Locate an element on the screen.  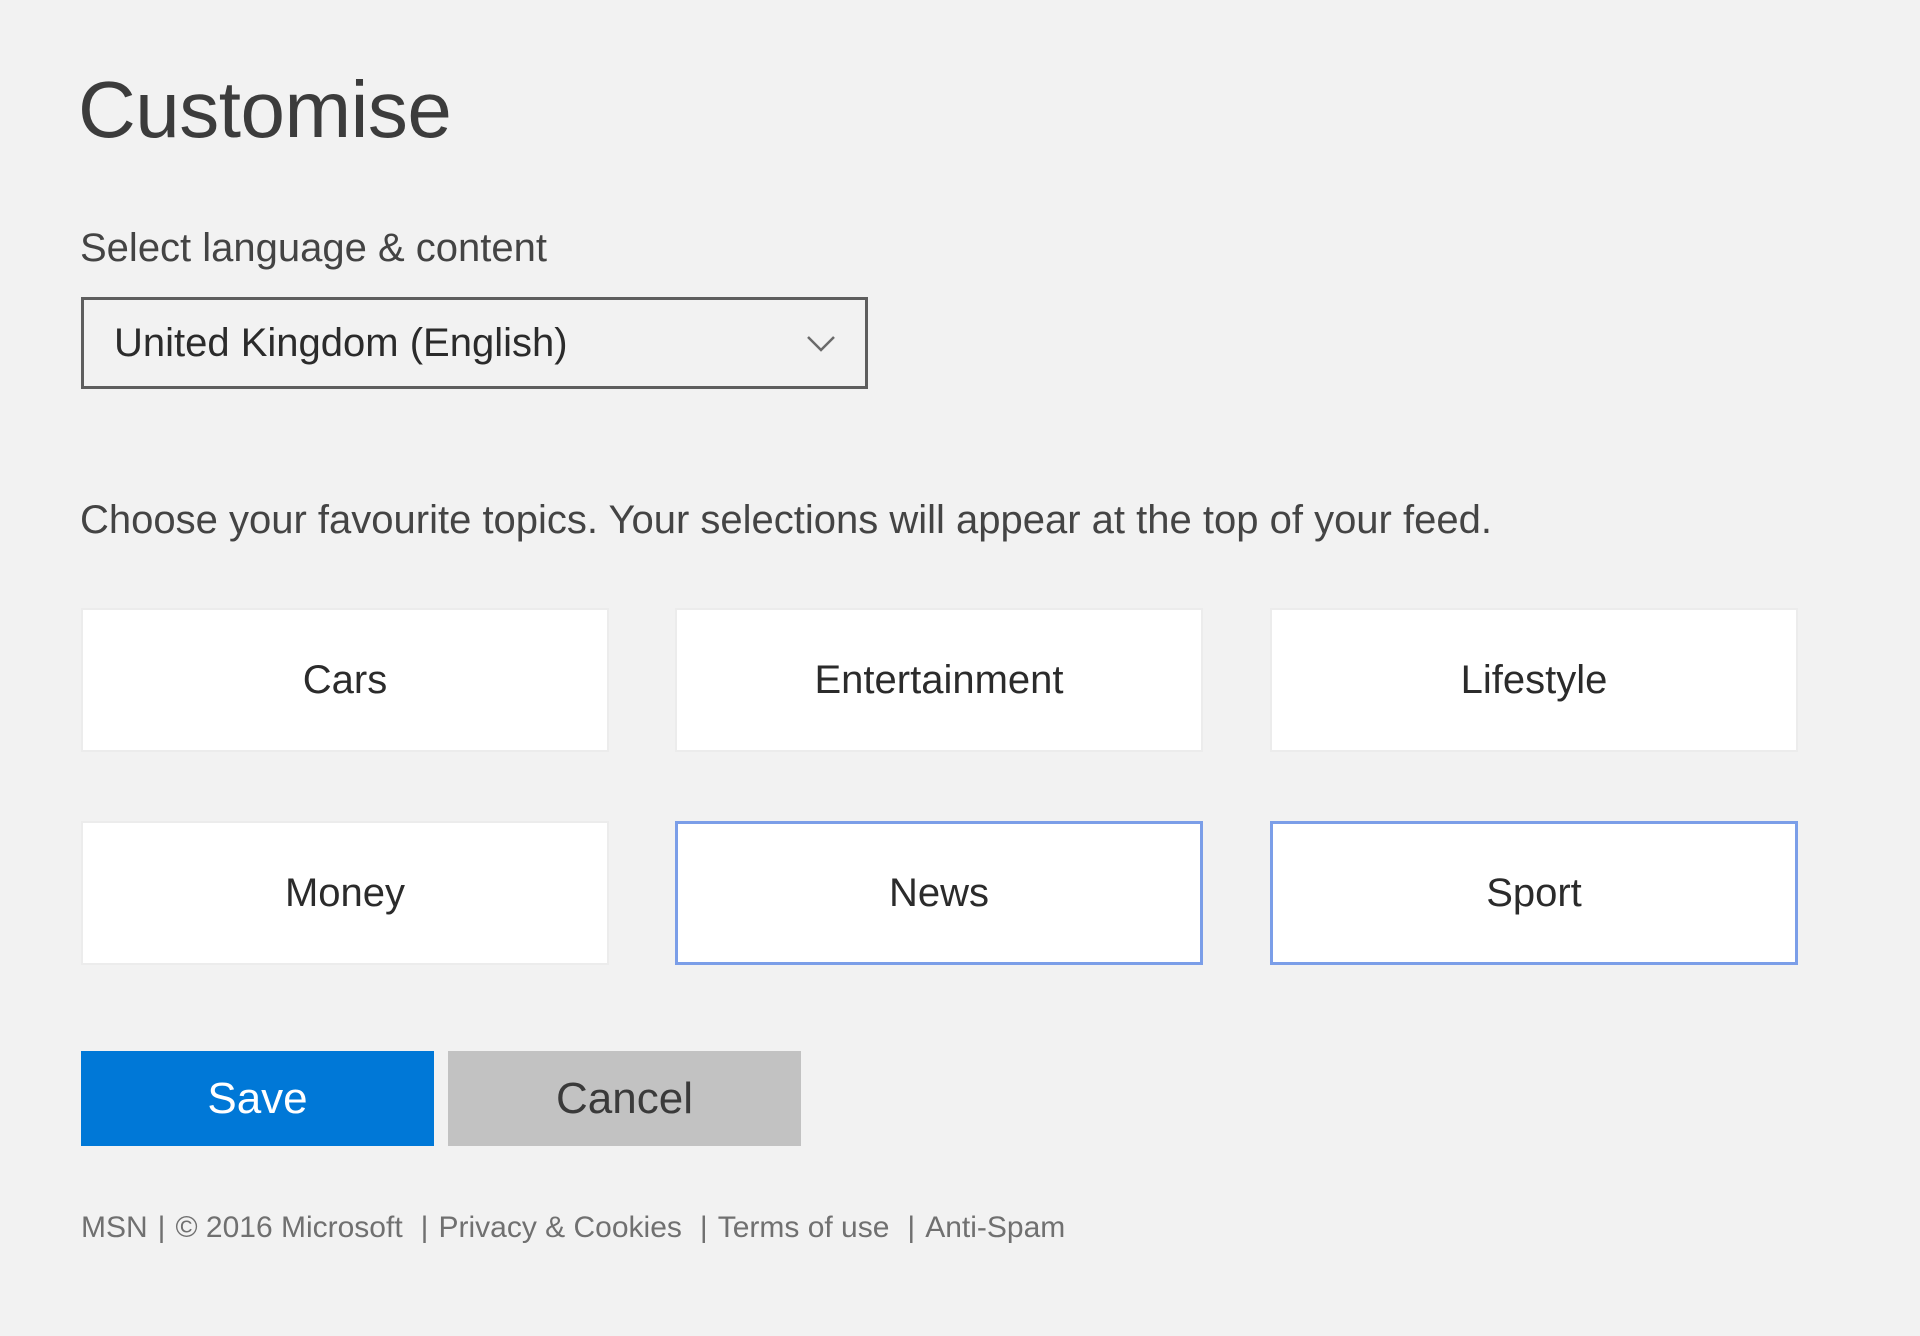
page-title: Customise is located at coordinates (265, 109).